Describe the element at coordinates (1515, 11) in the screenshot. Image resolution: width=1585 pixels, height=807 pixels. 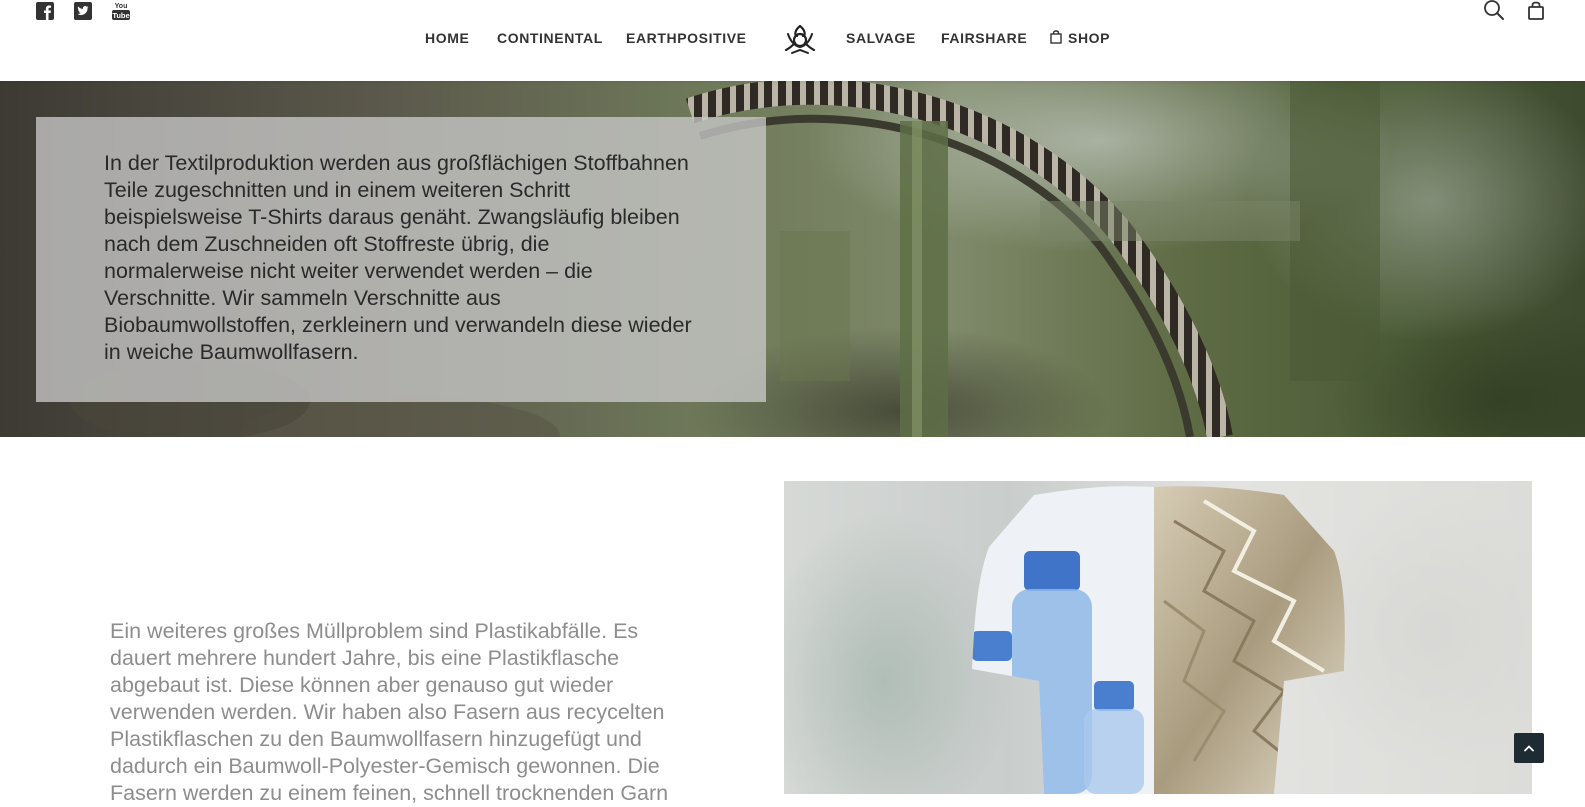
I see `header-actions` at that location.